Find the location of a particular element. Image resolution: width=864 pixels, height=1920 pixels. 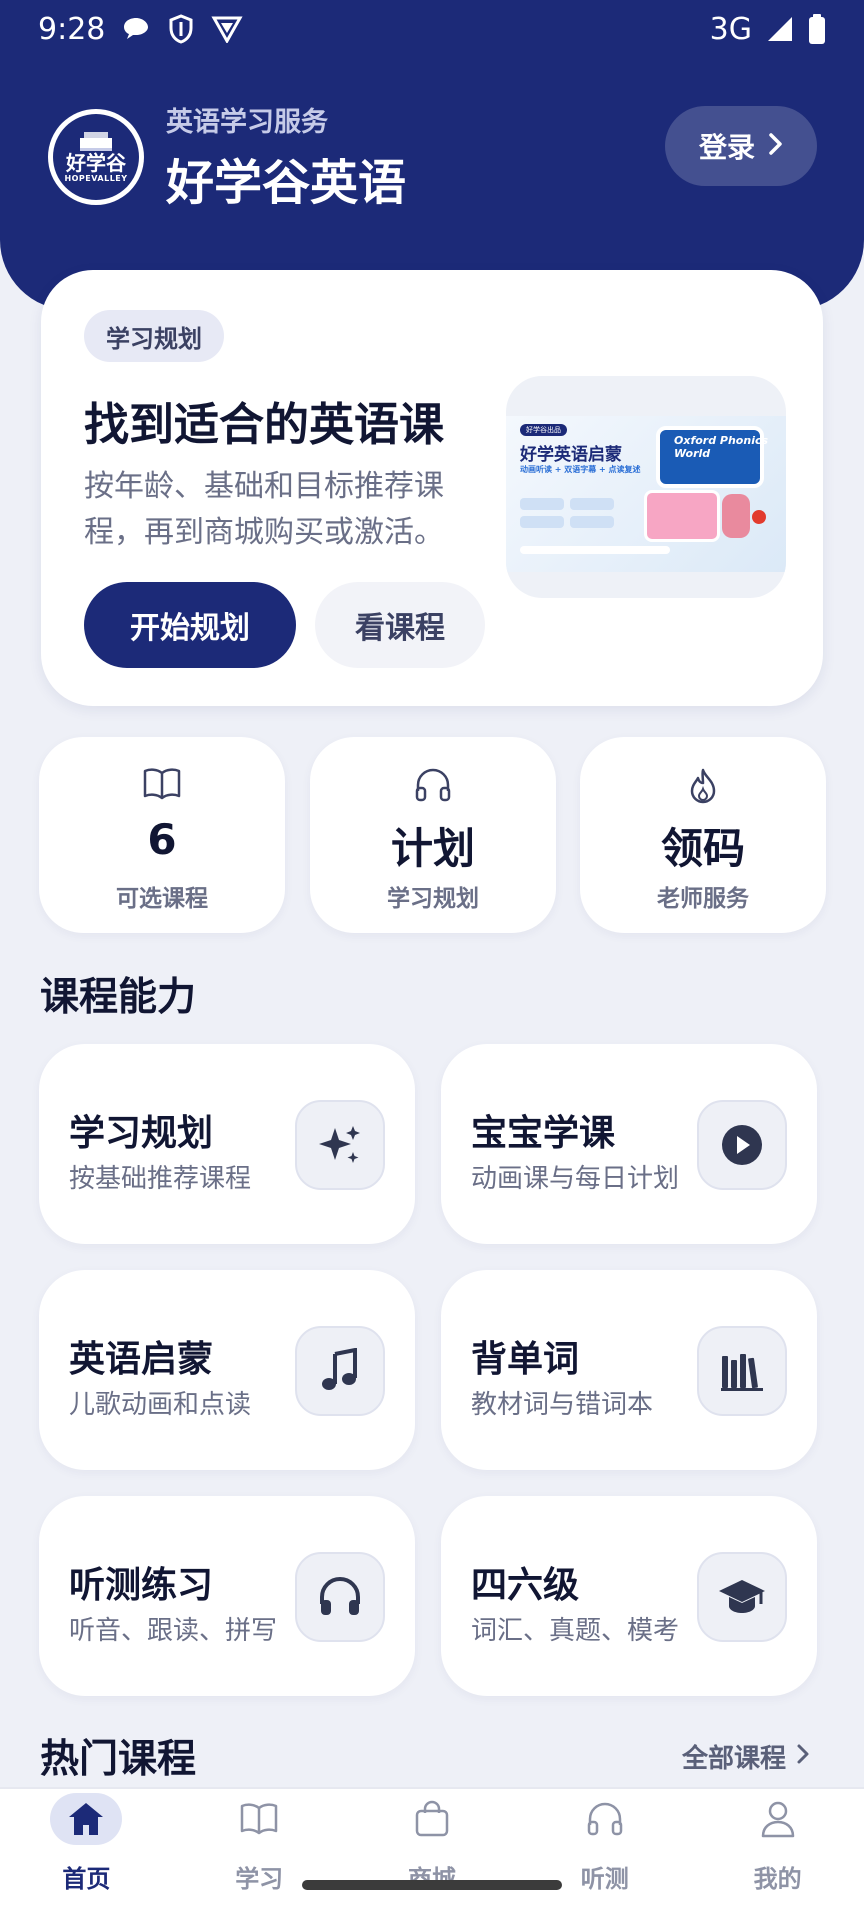

tab-label: 我的 is located at coordinates (777, 1879).